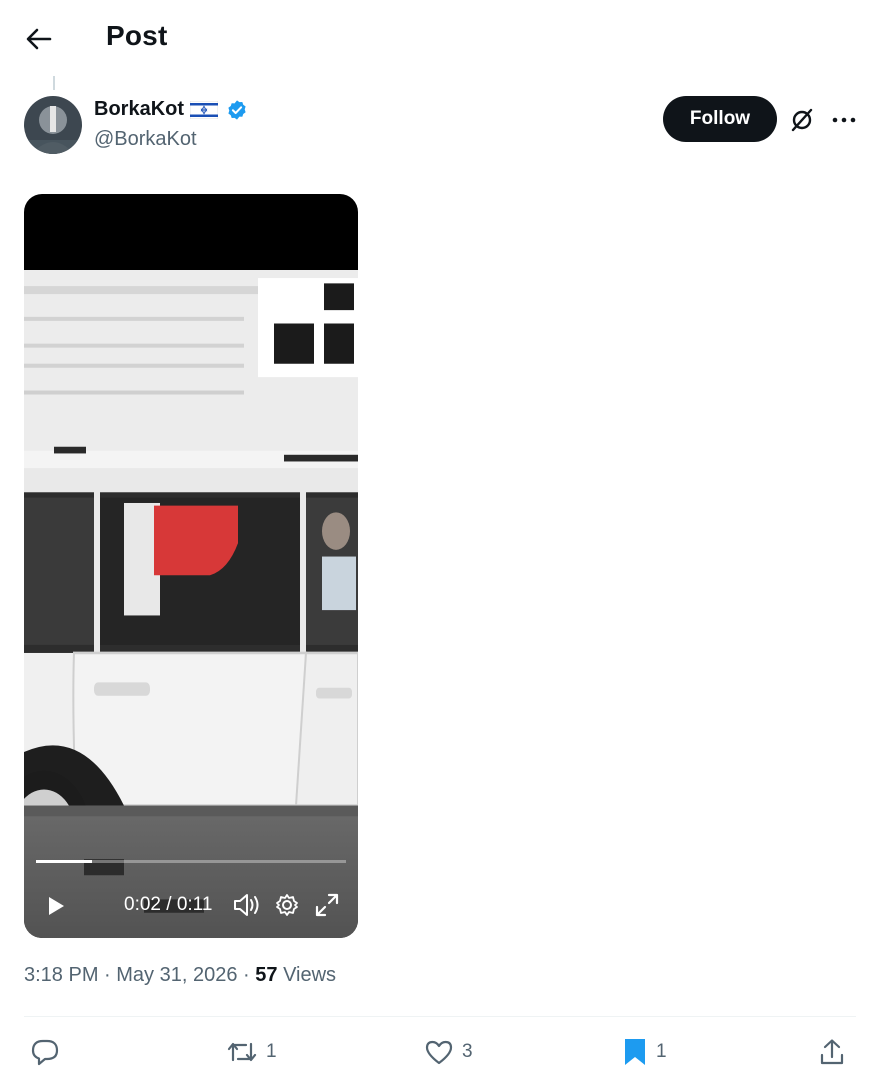  I want to click on settings-button, so click(287, 905).